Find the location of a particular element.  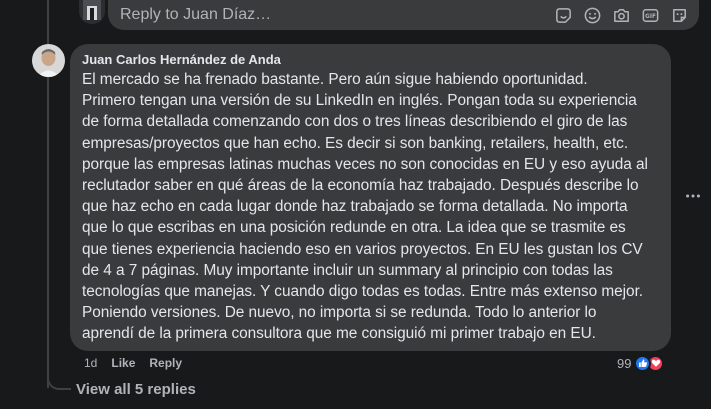

sticker-icon is located at coordinates (563, 15).